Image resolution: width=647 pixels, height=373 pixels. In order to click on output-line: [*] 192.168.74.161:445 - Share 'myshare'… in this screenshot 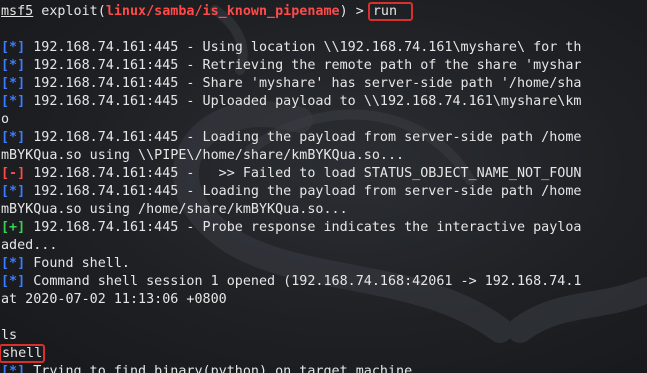, I will do `click(291, 84)`.